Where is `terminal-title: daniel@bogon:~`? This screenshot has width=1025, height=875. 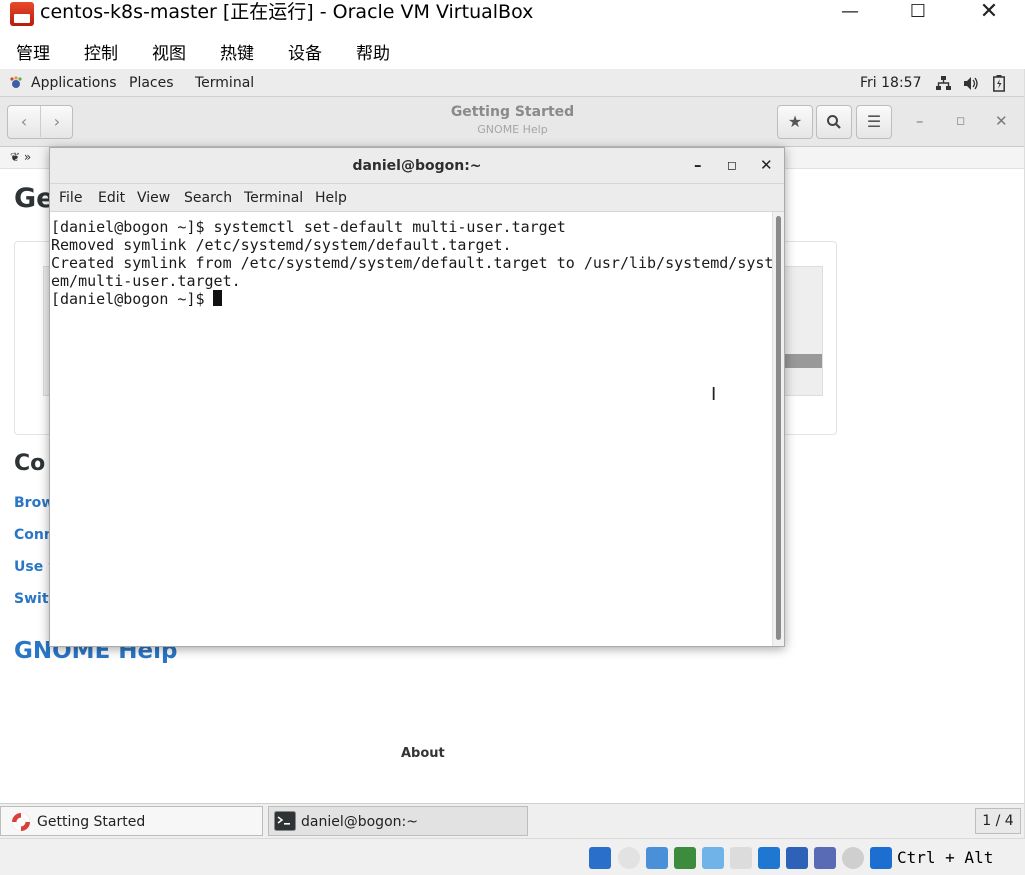 terminal-title: daniel@bogon:~ is located at coordinates (417, 166).